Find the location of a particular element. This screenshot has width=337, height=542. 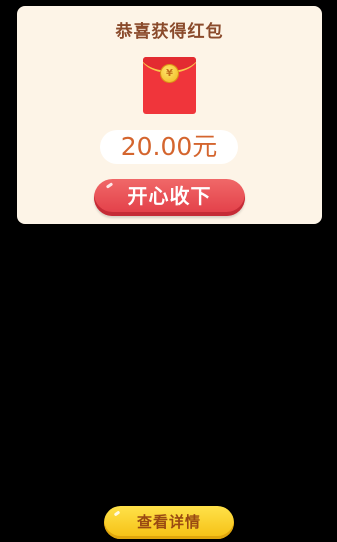

accept-button-label: 开心收下 is located at coordinates (169, 196).